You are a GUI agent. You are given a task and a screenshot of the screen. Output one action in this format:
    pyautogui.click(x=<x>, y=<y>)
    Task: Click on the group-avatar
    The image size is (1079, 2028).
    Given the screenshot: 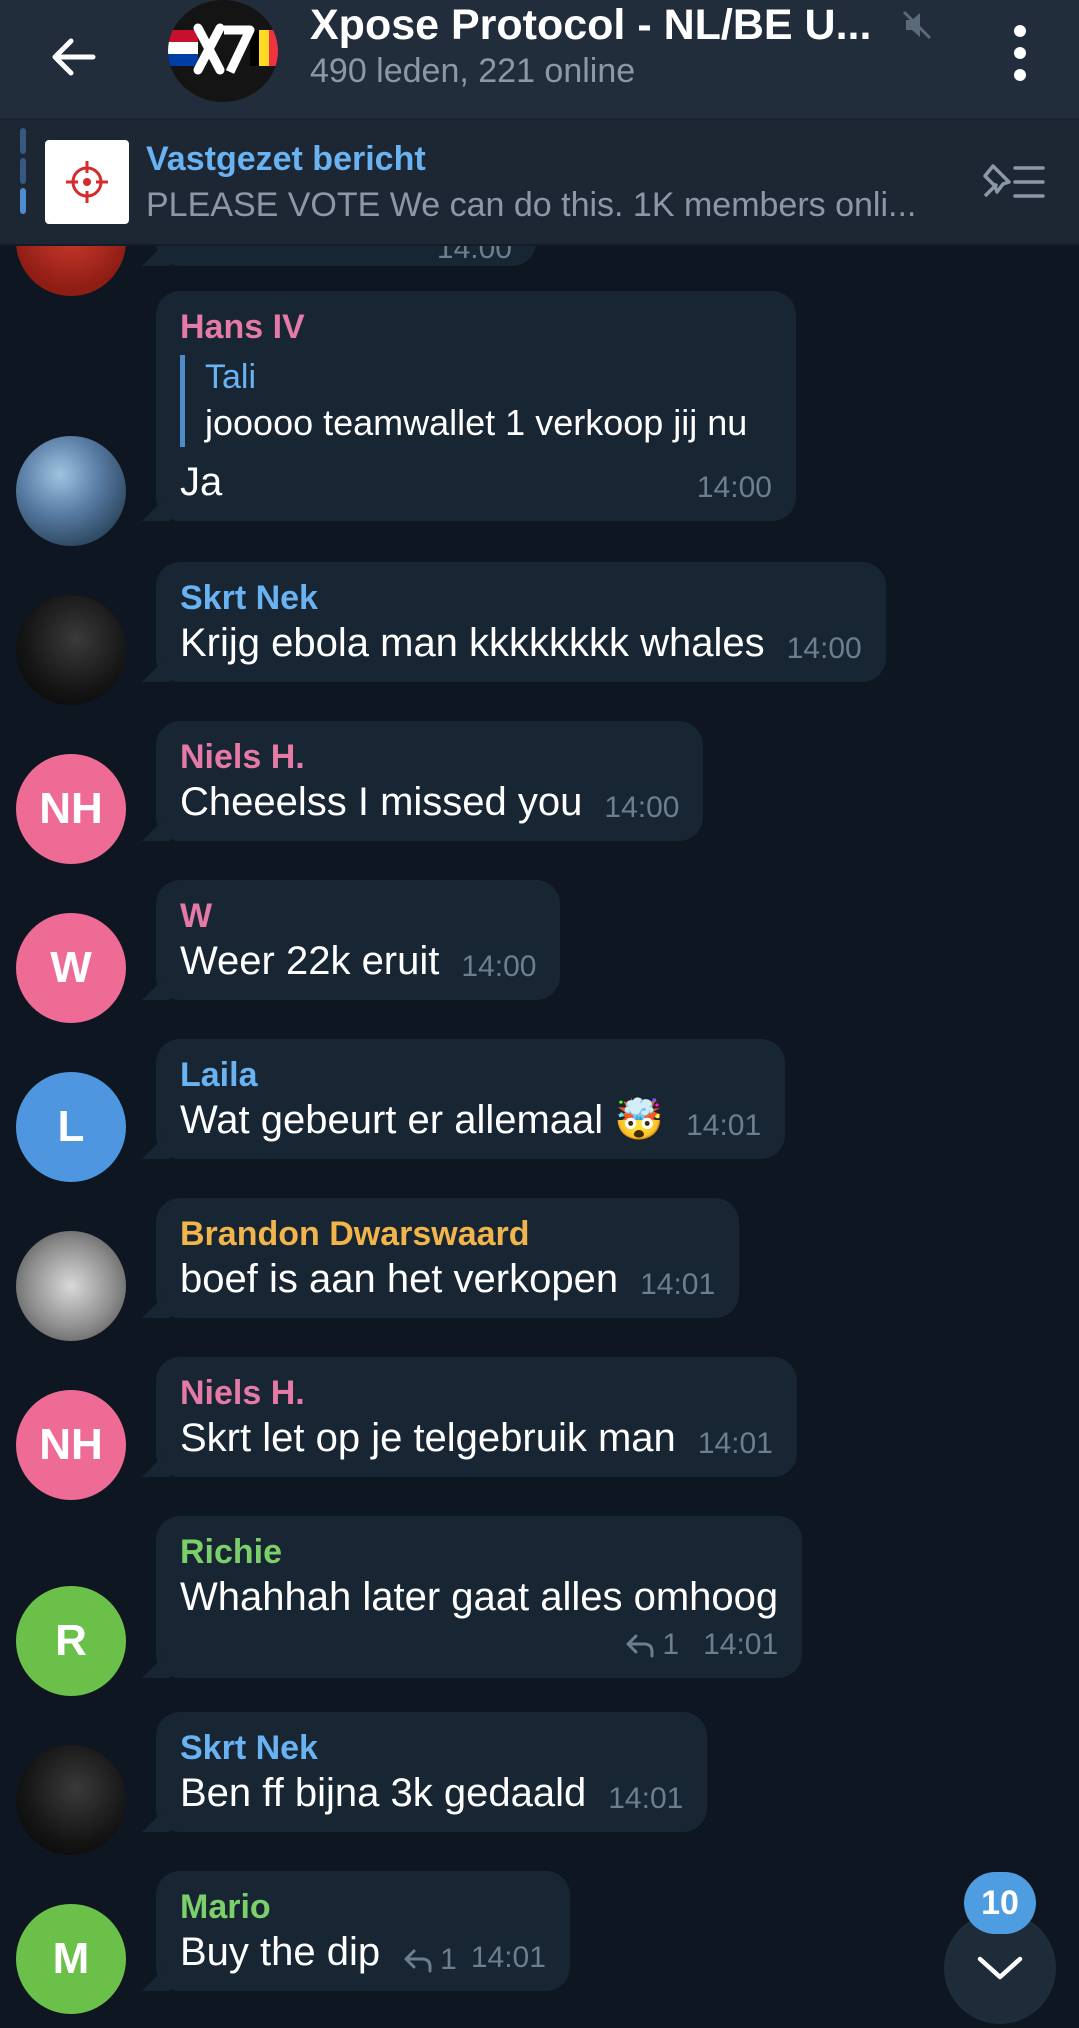 What is the action you would take?
    pyautogui.click(x=223, y=51)
    